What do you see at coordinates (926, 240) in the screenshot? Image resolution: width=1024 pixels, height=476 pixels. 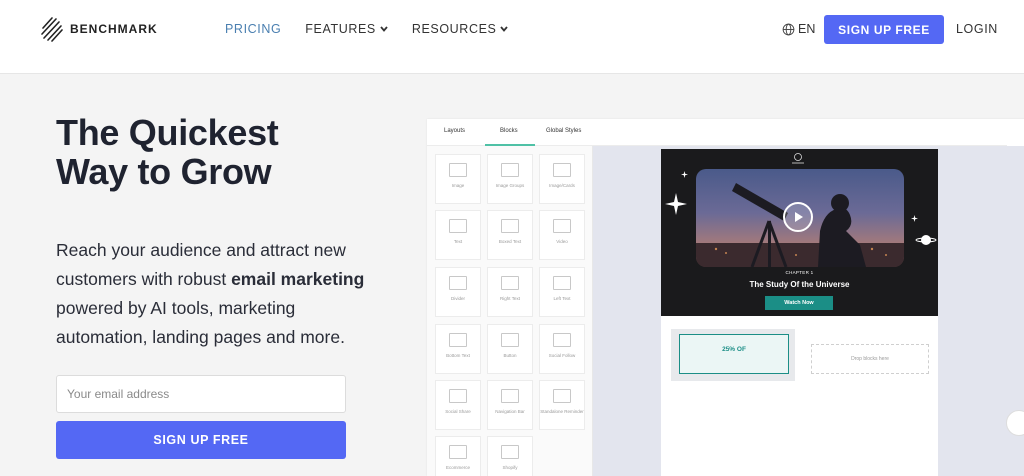 I see `planet-icon` at bounding box center [926, 240].